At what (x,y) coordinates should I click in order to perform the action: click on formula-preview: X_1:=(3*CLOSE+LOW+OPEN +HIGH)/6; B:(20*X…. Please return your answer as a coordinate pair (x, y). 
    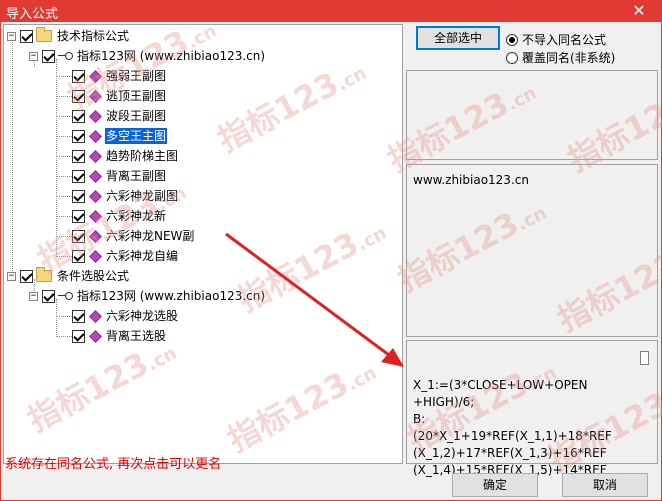
    Looking at the image, I should click on (532, 408).